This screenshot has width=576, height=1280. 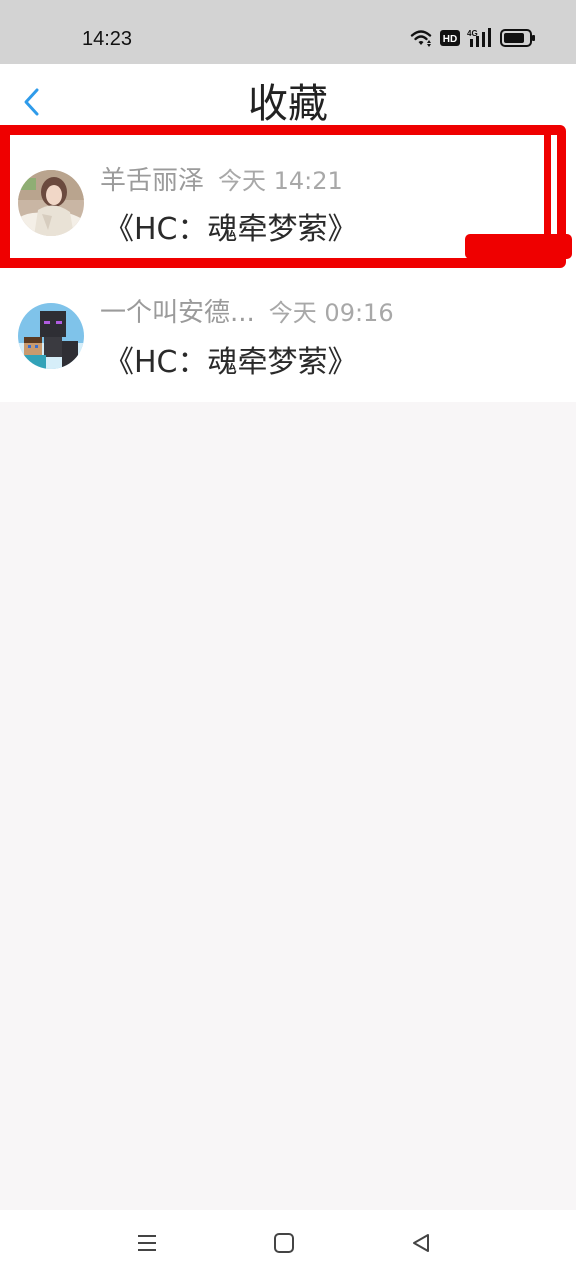 I want to click on home-button, so click(x=284, y=1245).